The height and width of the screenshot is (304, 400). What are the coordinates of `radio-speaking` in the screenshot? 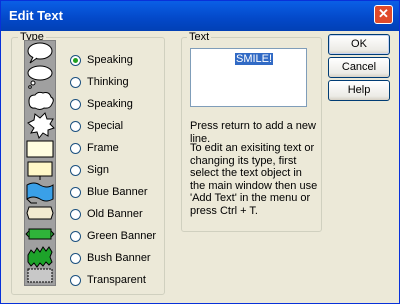 It's located at (75, 60).